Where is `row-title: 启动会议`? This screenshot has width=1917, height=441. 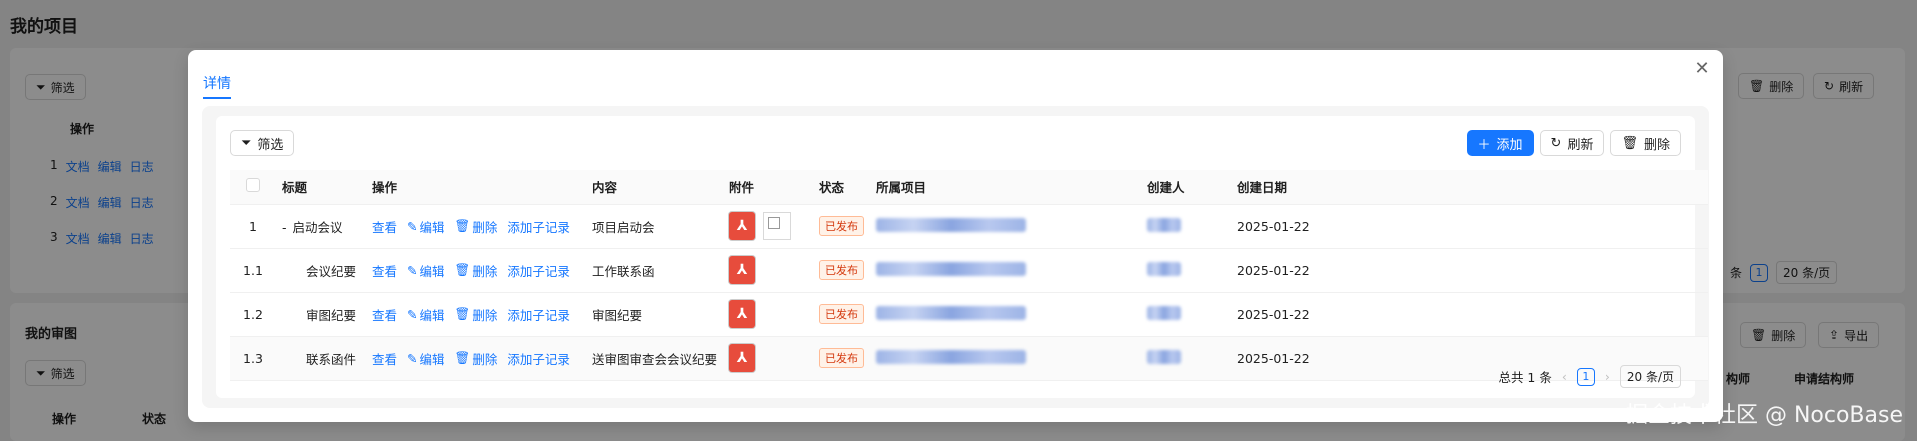 row-title: 启动会议 is located at coordinates (317, 227).